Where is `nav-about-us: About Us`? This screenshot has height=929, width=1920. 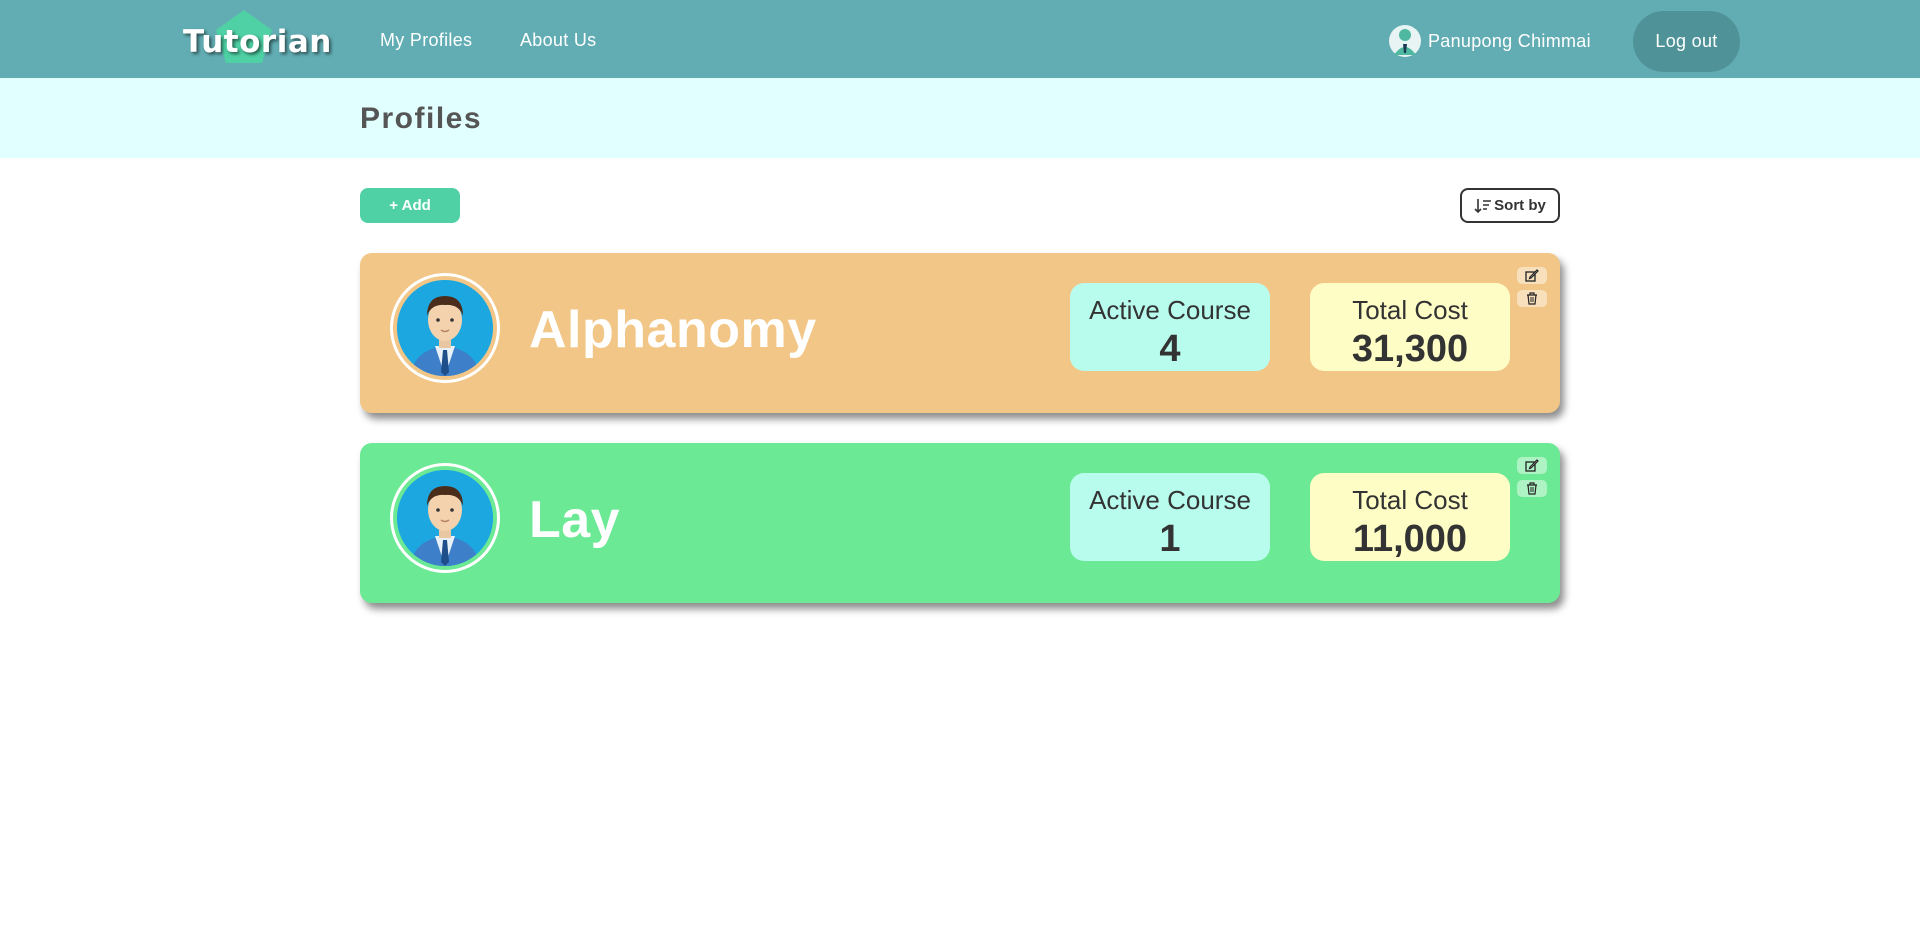
nav-about-us: About Us is located at coordinates (558, 40).